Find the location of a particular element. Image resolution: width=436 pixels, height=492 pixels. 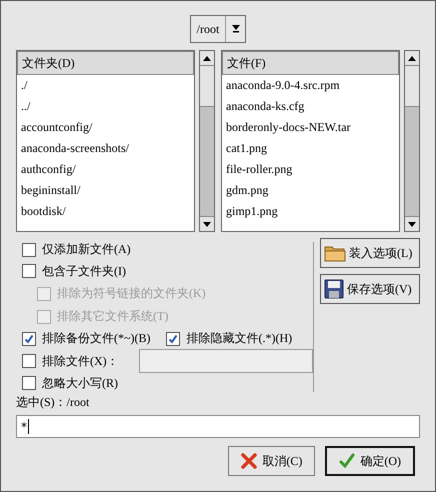

close-icon is located at coordinates (249, 461).